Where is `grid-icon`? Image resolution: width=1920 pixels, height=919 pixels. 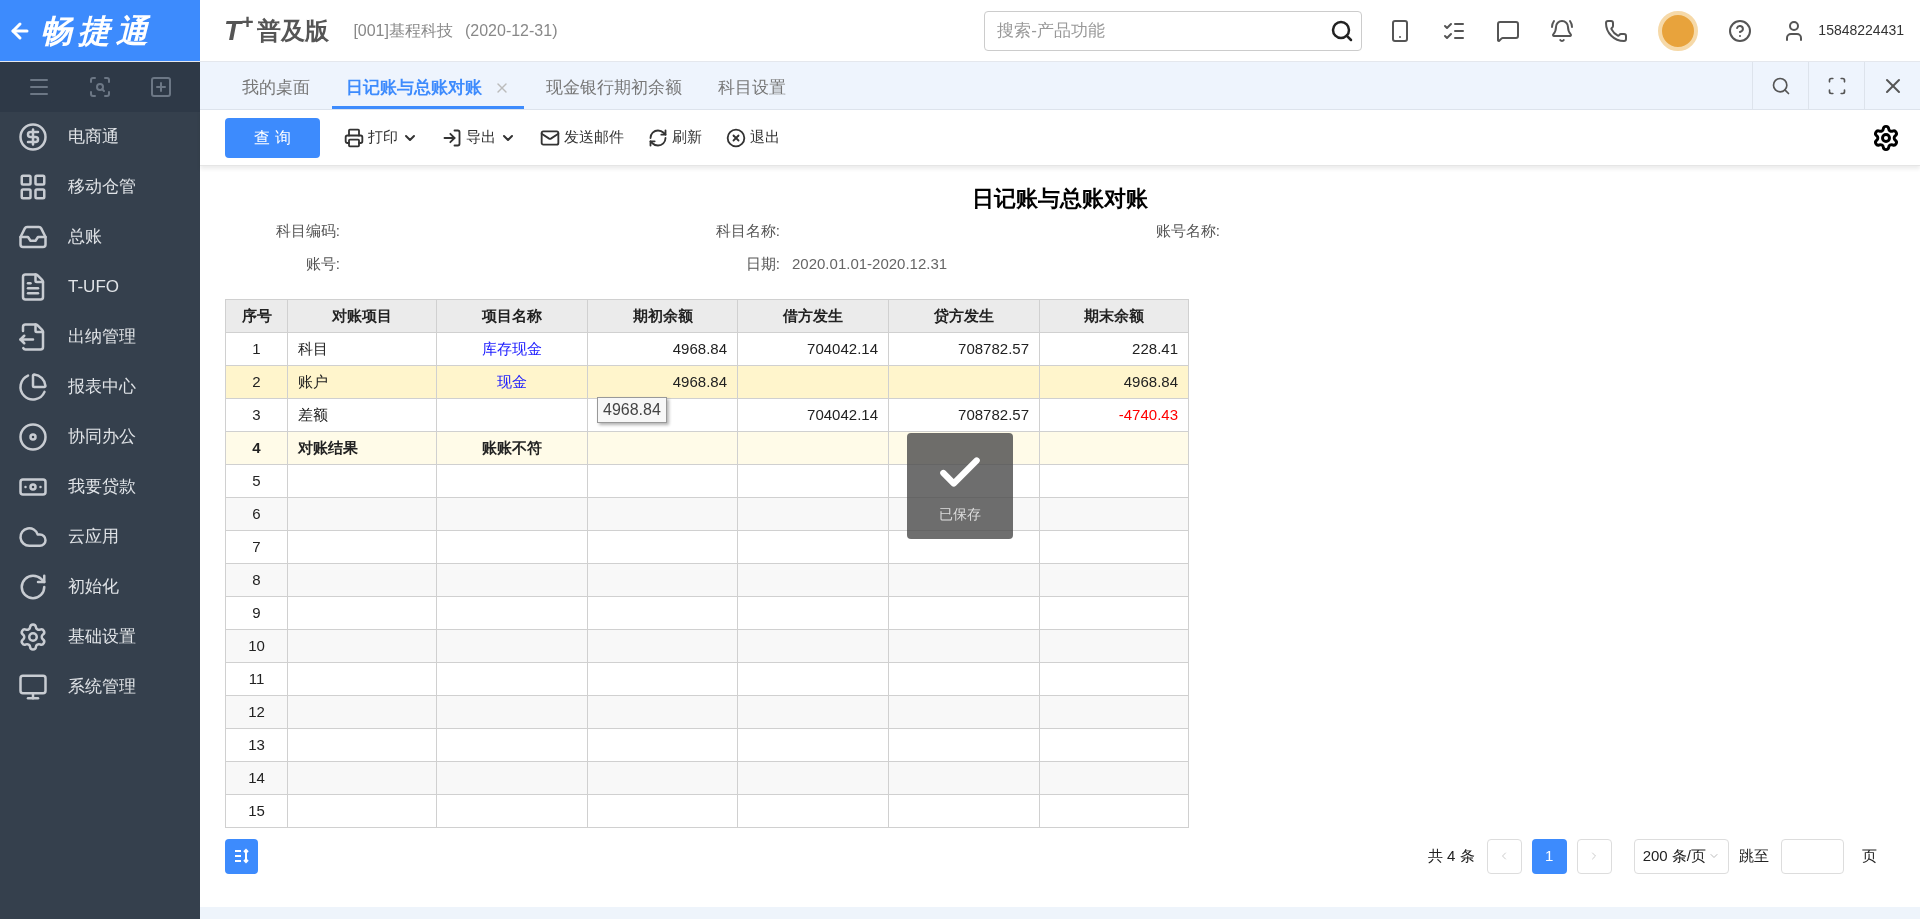 grid-icon is located at coordinates (33, 187).